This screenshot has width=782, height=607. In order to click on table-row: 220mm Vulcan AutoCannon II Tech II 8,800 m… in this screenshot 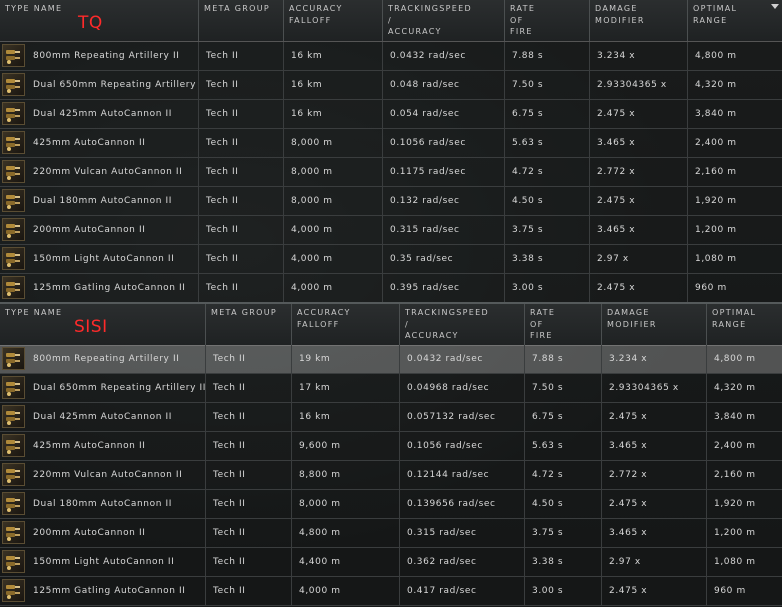, I will do `click(391, 475)`.